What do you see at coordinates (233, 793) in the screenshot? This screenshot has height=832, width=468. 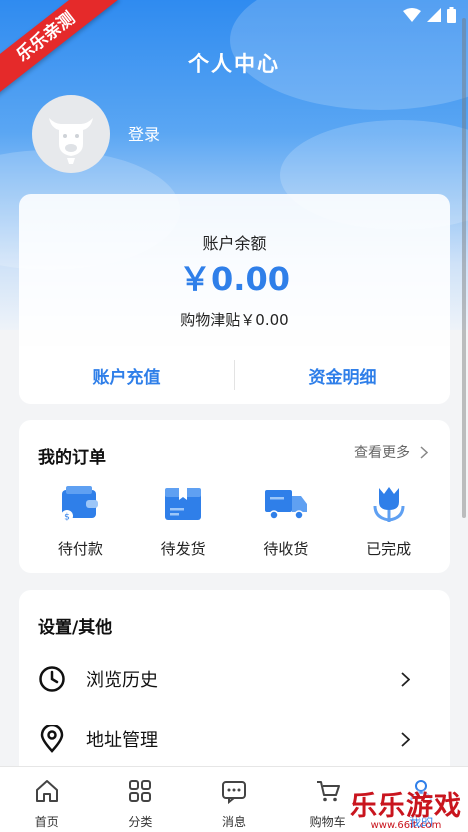 I see `message-icon` at bounding box center [233, 793].